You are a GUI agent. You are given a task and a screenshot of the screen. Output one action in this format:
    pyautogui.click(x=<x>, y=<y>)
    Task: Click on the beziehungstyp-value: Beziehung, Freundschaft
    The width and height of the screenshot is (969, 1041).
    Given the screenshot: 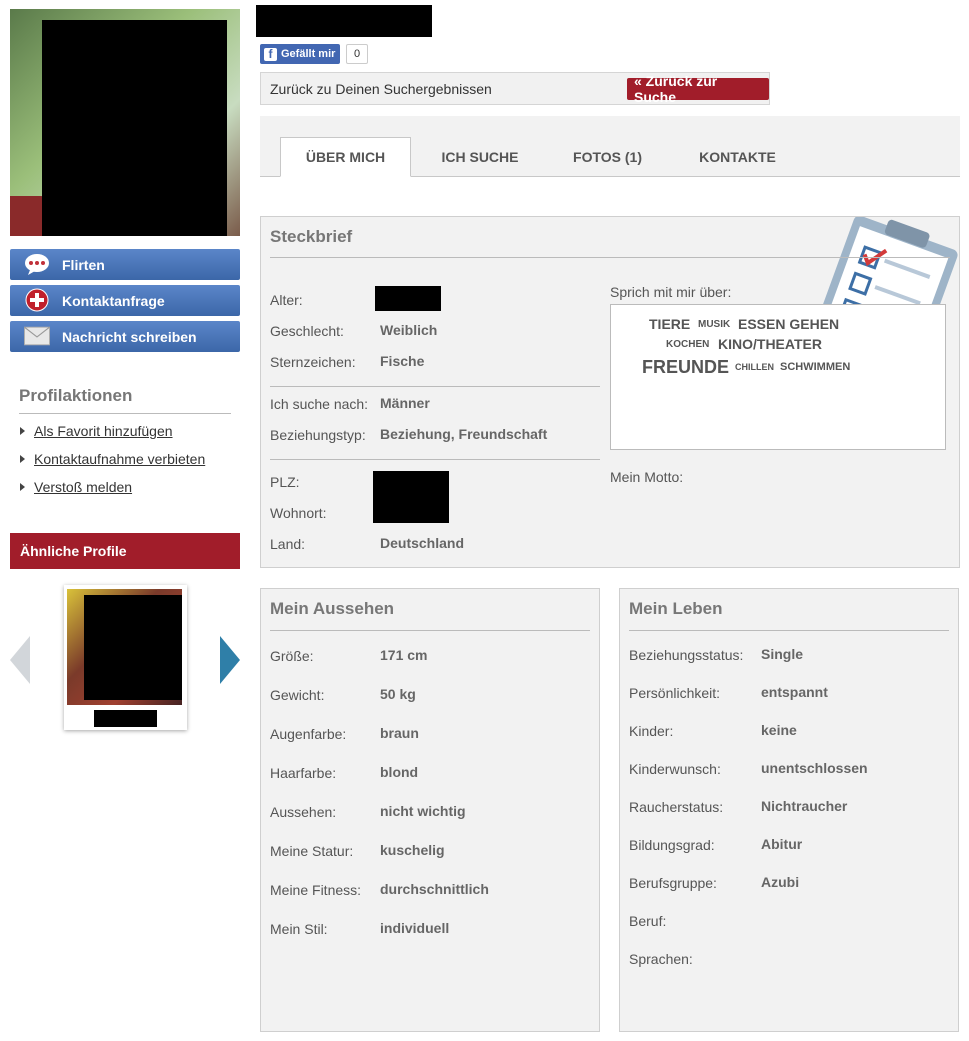 What is the action you would take?
    pyautogui.click(x=464, y=434)
    